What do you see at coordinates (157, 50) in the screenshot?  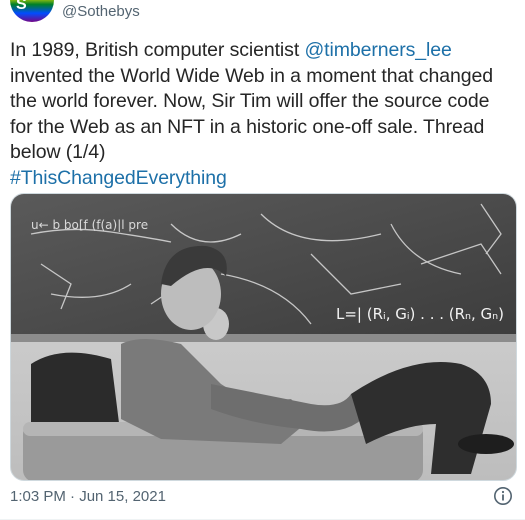 I see `tweet-text-segment: In 1989, British computer scientist` at bounding box center [157, 50].